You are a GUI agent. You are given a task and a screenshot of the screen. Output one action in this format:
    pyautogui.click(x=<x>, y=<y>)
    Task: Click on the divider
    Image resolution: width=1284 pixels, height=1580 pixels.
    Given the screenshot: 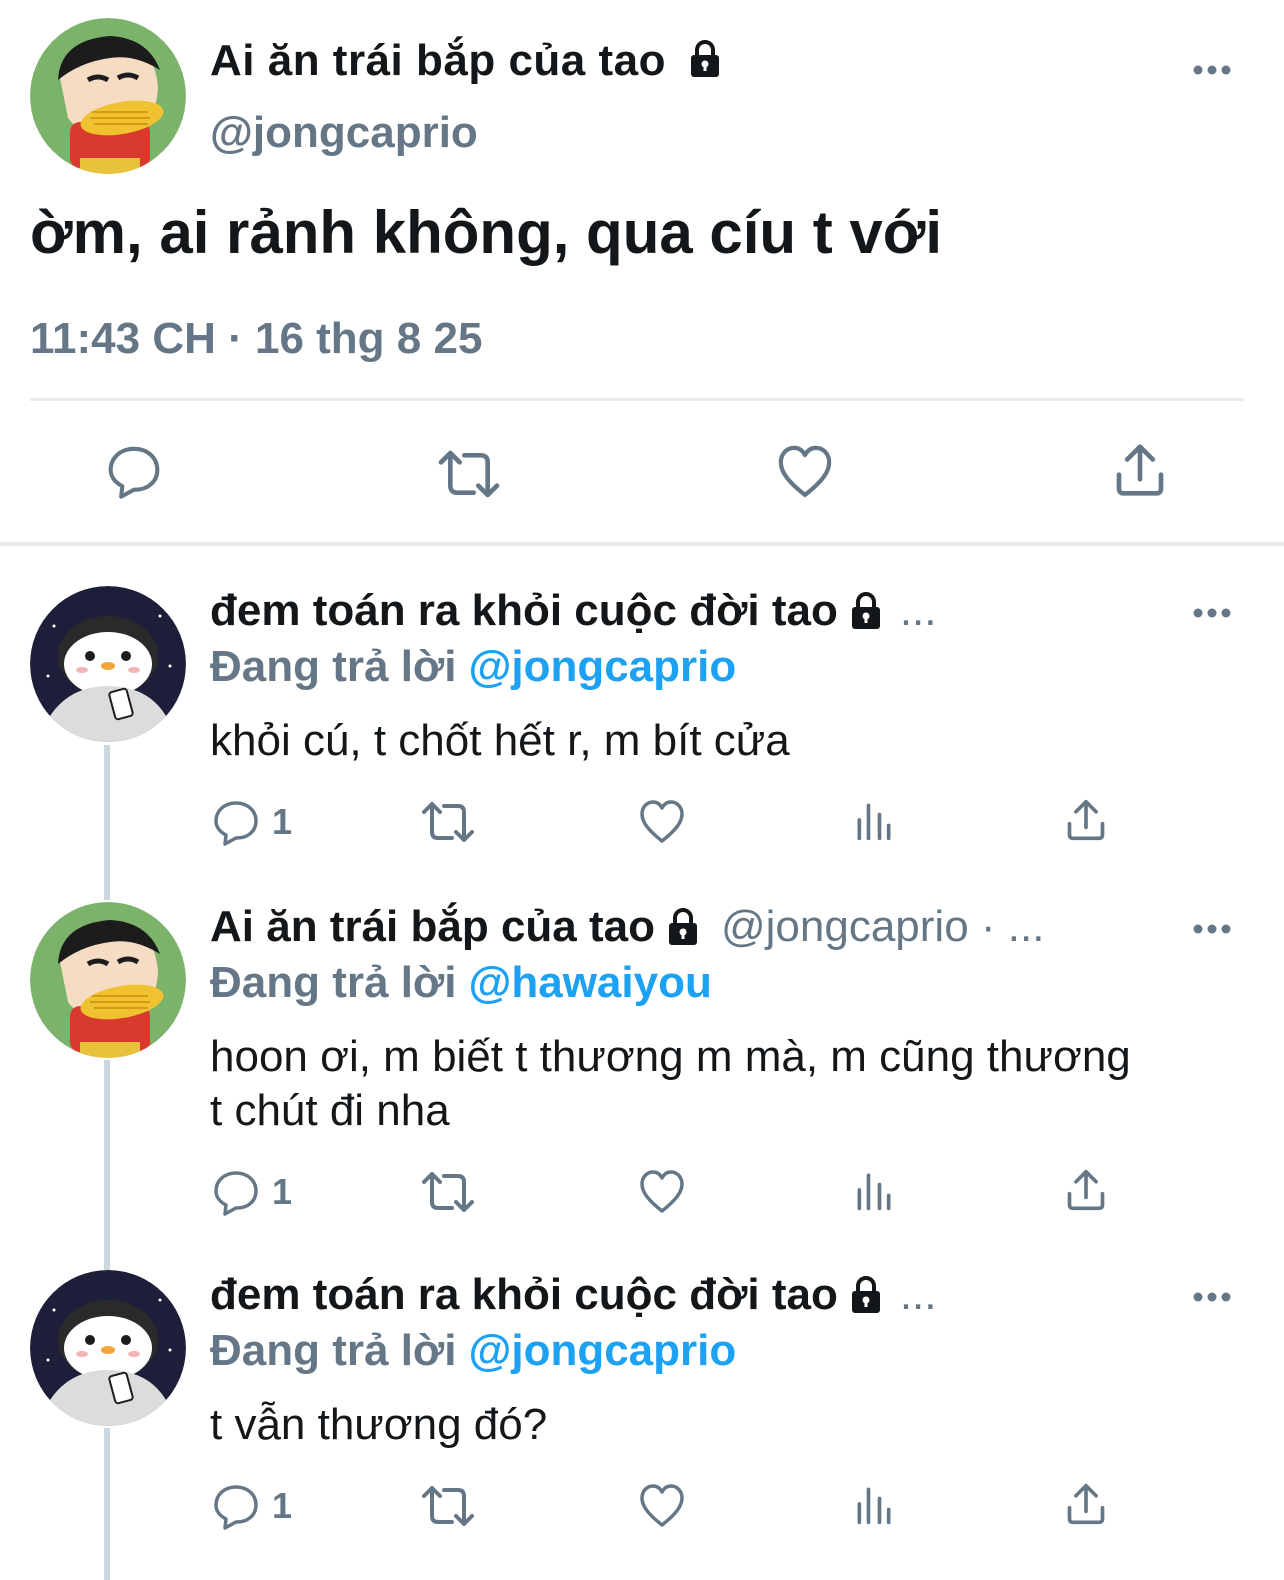 What is the action you would take?
    pyautogui.click(x=637, y=399)
    